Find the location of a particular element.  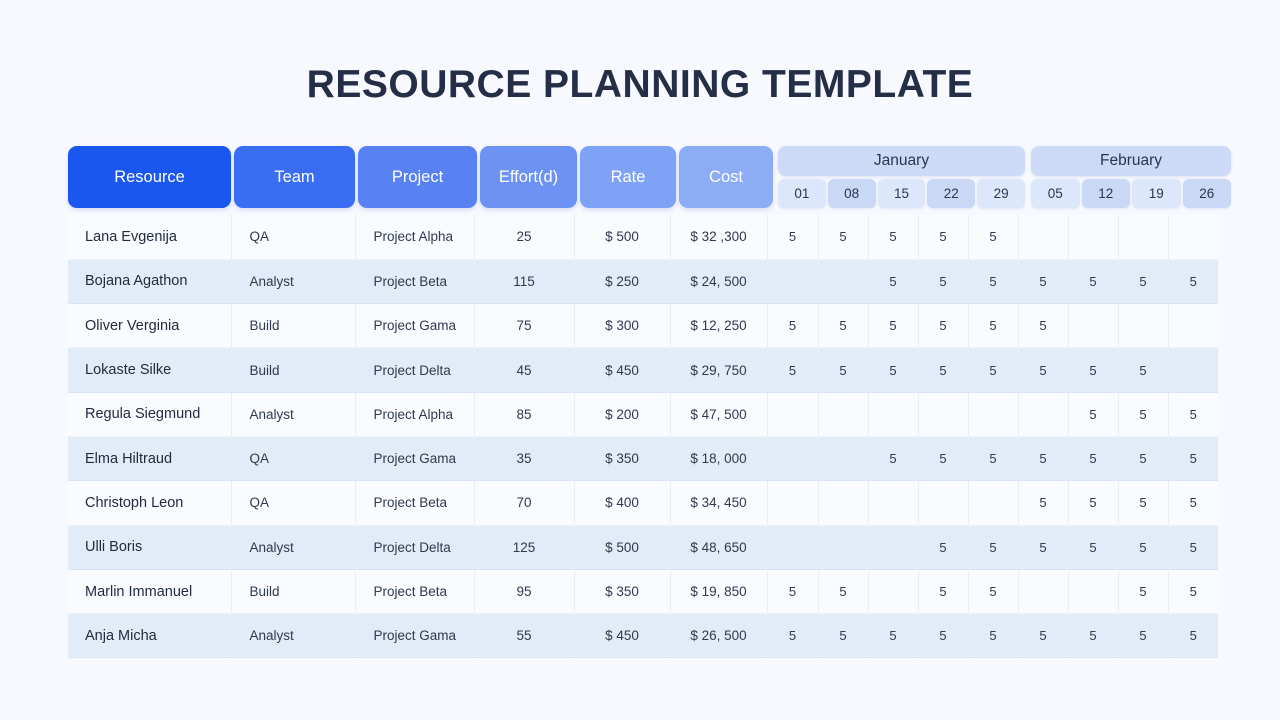

month-label-february: February is located at coordinates (1131, 161).